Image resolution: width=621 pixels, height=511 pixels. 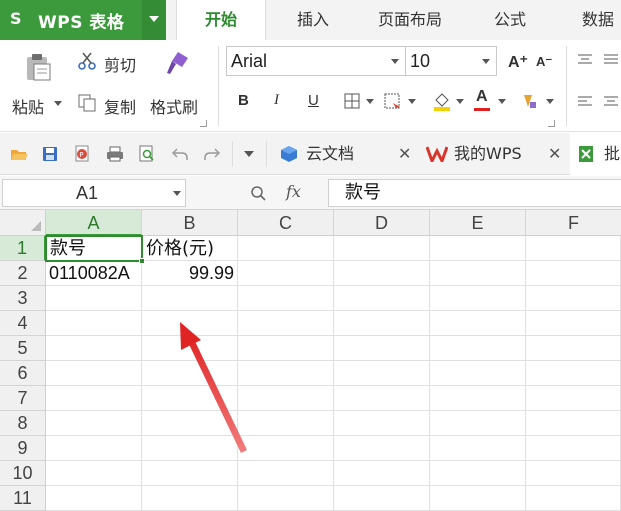 I want to click on bold-button: B, so click(x=243, y=100).